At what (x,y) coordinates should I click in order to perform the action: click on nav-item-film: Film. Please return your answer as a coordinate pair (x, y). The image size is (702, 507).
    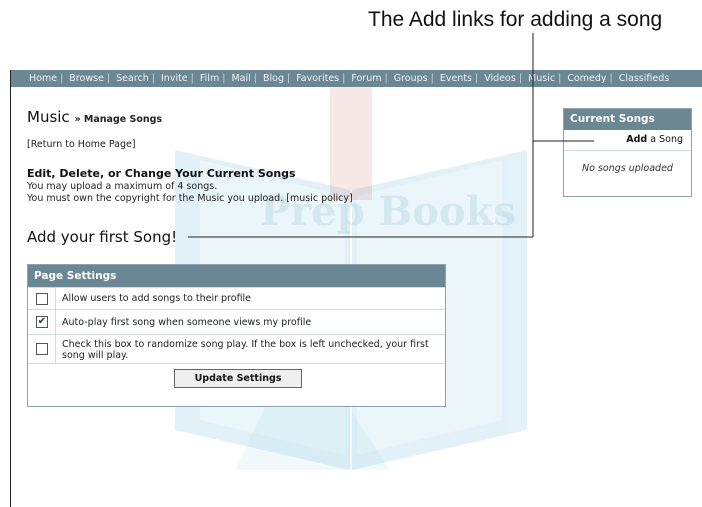
    Looking at the image, I should click on (209, 78).